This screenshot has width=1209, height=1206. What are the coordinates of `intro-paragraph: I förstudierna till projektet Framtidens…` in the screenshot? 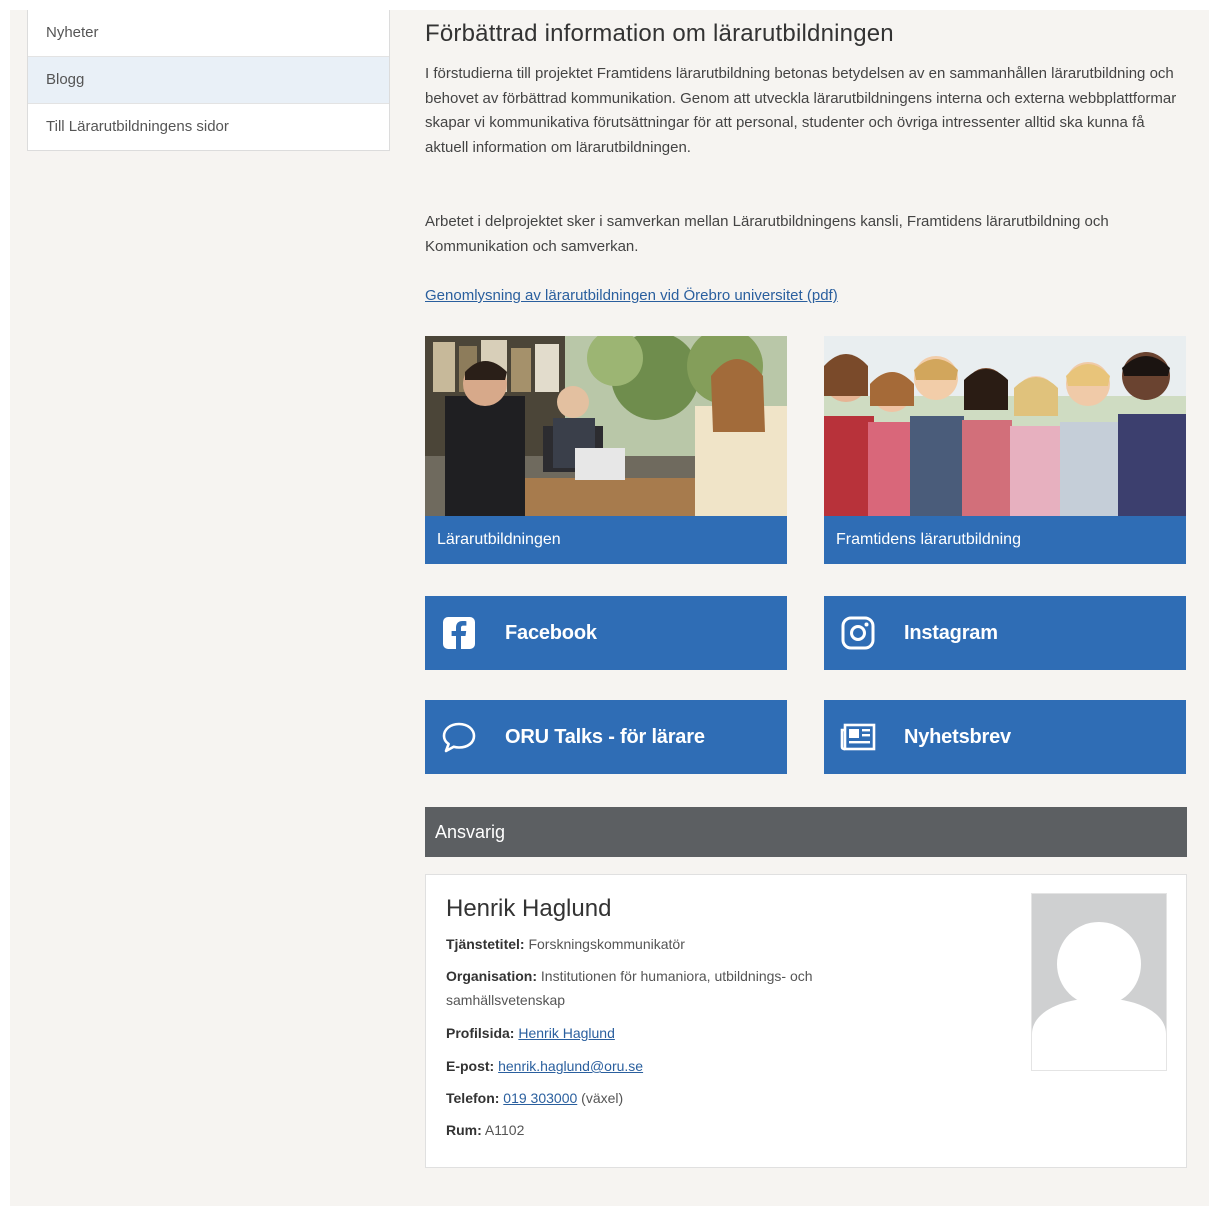 It's located at (801, 110).